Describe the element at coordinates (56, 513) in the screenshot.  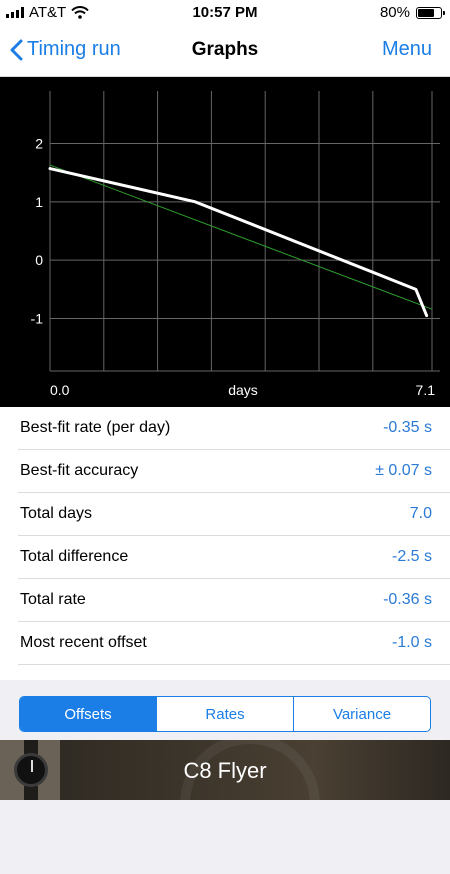
I see `stat-label: Total days` at that location.